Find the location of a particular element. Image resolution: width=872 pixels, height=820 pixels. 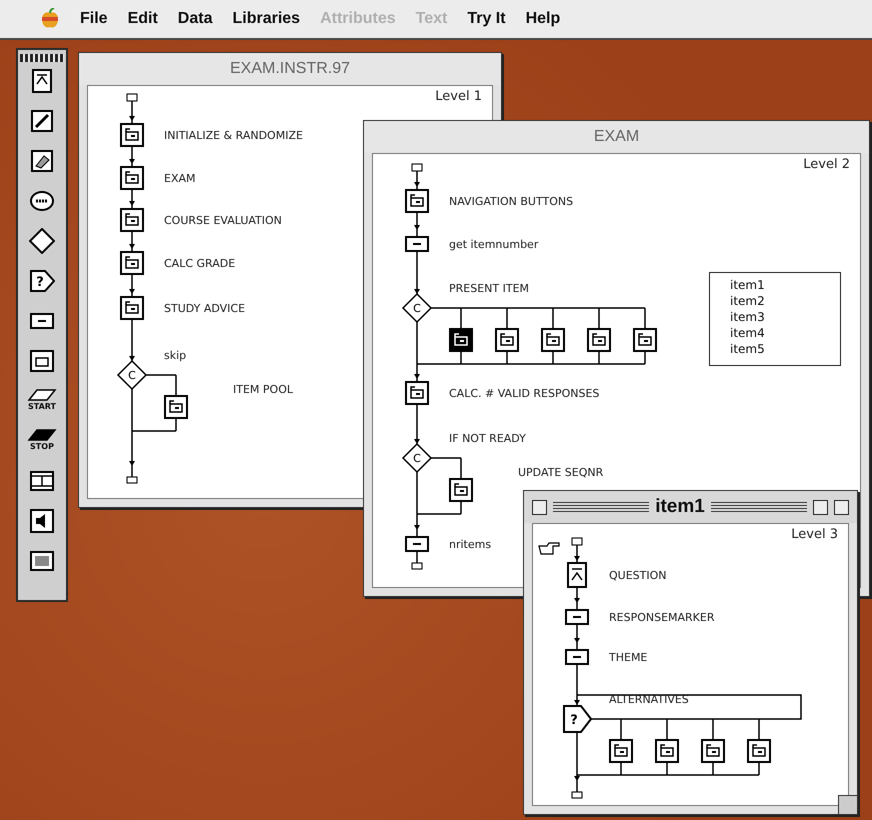

icon-title: RESPONSEMARKER is located at coordinates (661, 617).